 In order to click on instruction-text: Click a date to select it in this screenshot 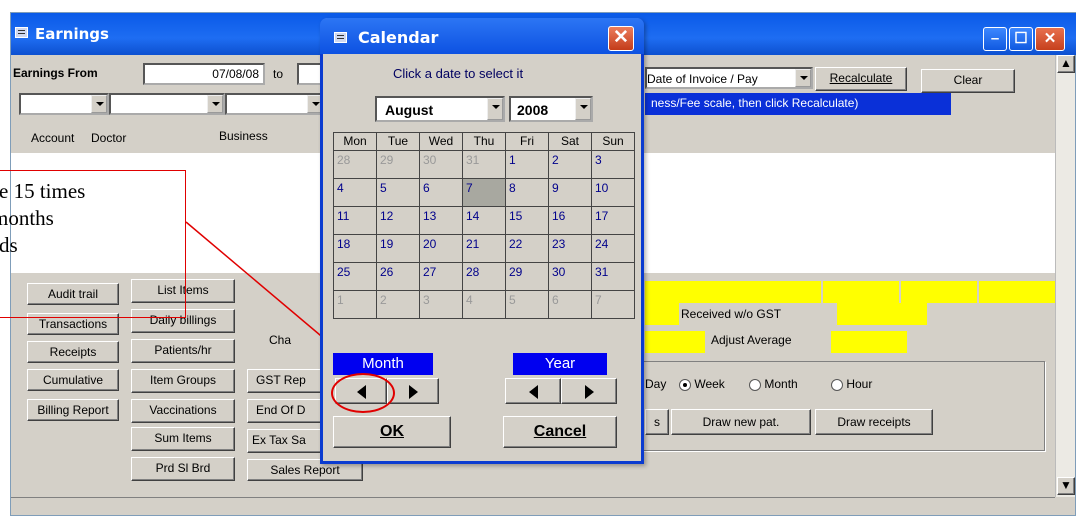, I will do `click(458, 73)`.